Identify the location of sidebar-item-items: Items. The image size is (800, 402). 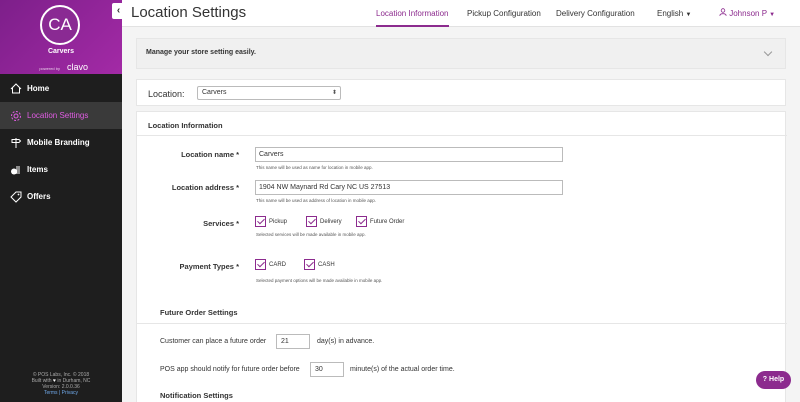
(61, 169).